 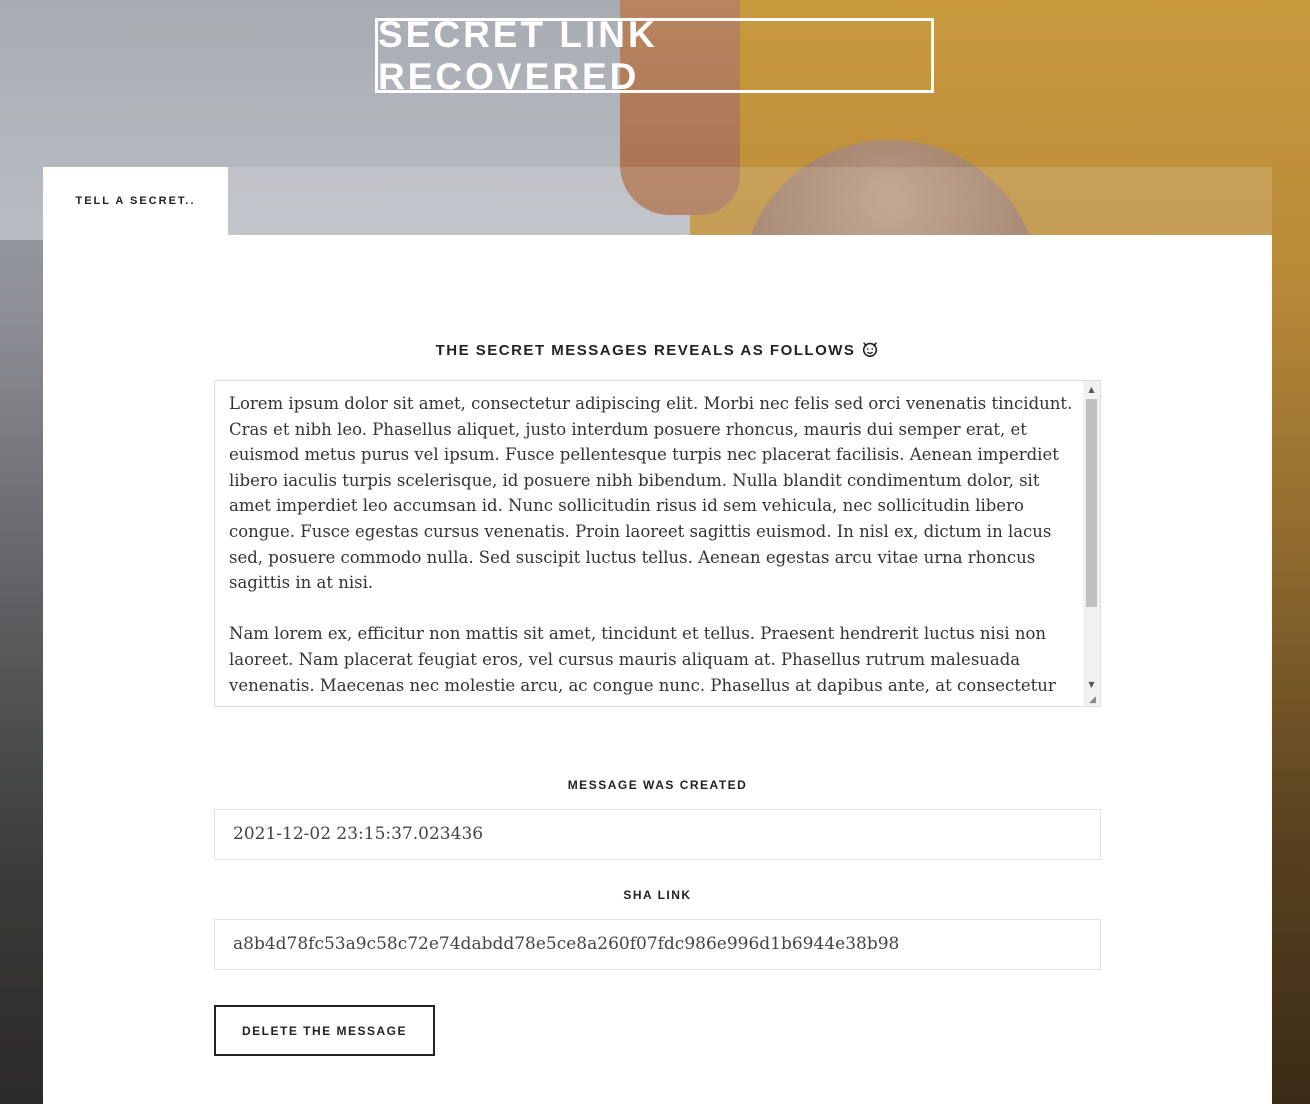 What do you see at coordinates (657, 834) in the screenshot?
I see `created-field: 2021-12-02 23:15:37.023436` at bounding box center [657, 834].